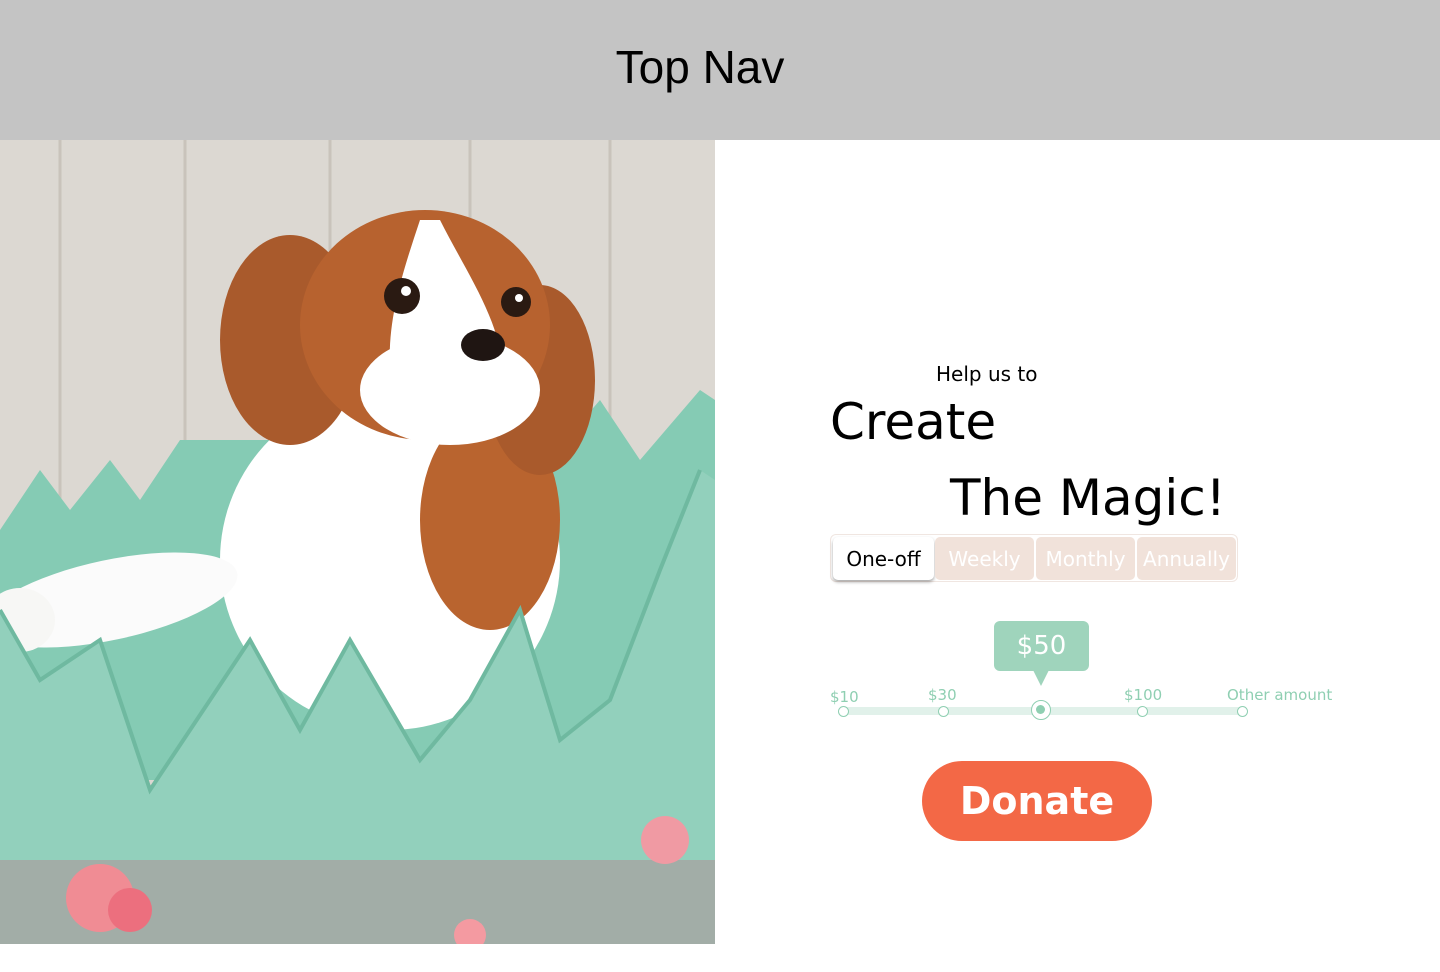 The width and height of the screenshot is (1440, 972). What do you see at coordinates (942, 695) in the screenshot?
I see `amount-option-30: $30` at bounding box center [942, 695].